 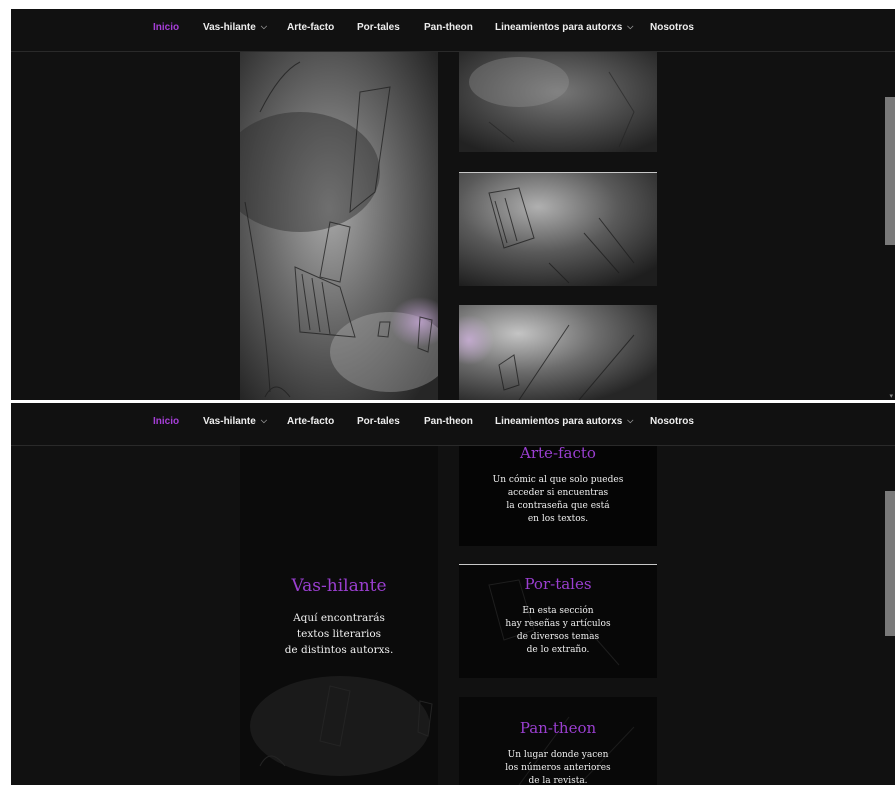 What do you see at coordinates (558, 453) in the screenshot?
I see `section-title: Arte-facto` at bounding box center [558, 453].